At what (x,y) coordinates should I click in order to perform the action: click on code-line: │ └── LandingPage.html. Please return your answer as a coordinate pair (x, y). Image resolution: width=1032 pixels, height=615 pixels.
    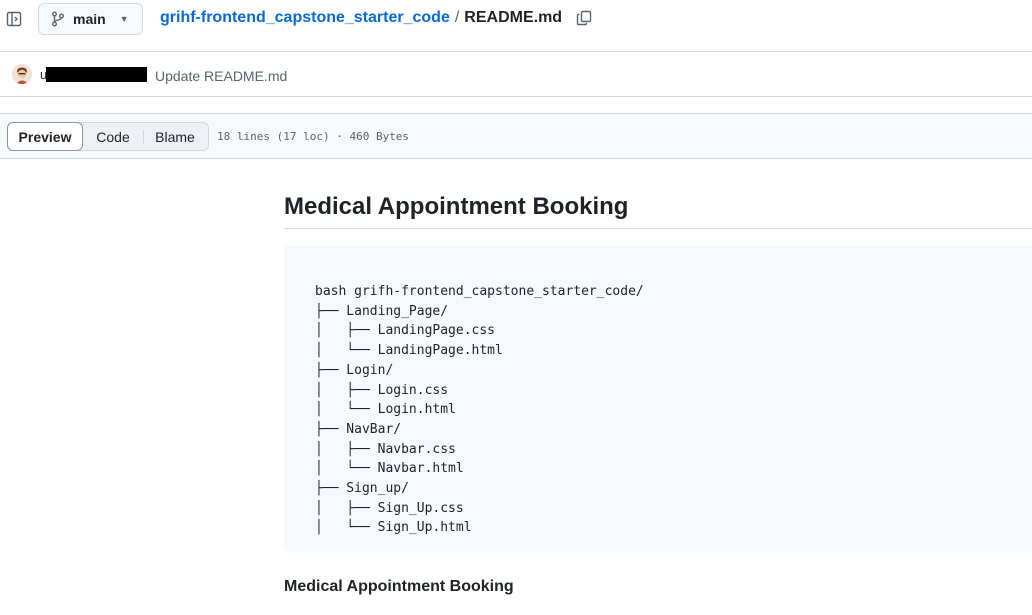
    Looking at the image, I should click on (409, 351).